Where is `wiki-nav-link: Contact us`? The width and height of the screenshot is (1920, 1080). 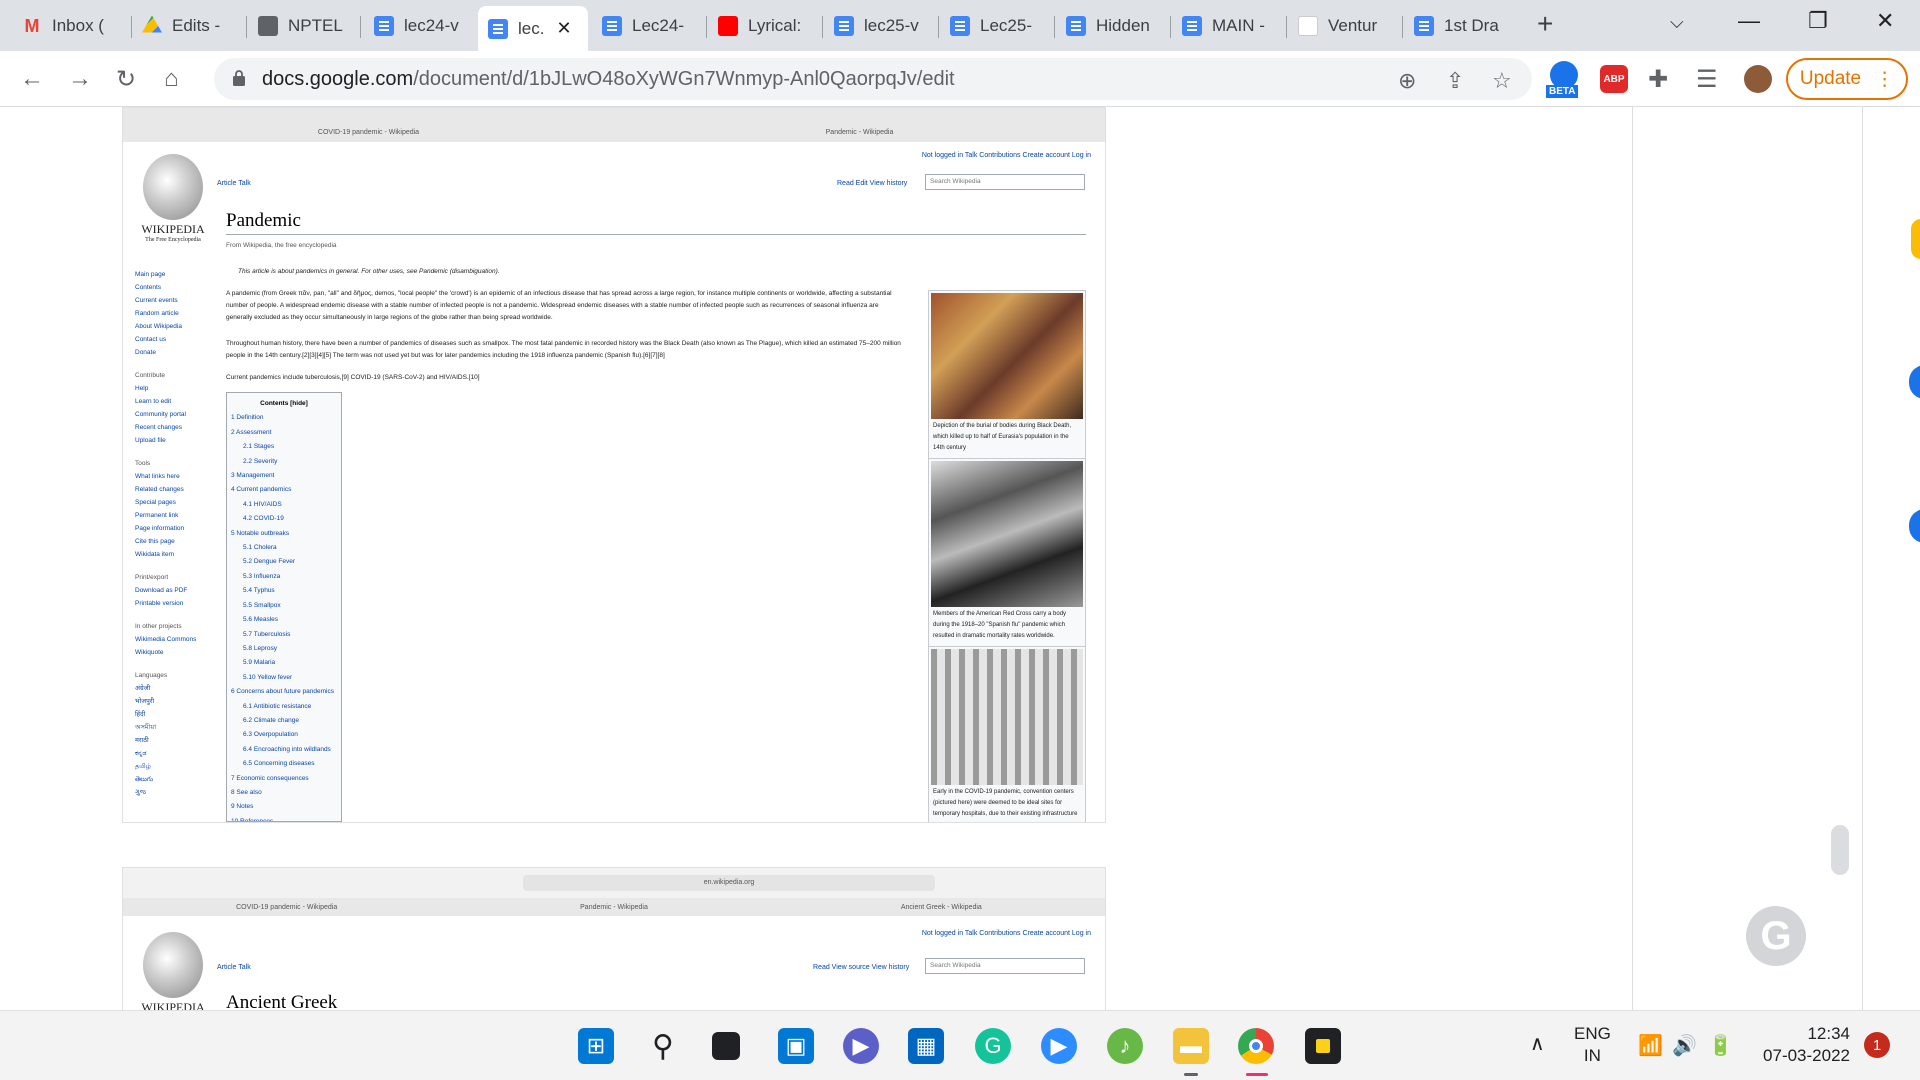 wiki-nav-link: Contact us is located at coordinates (151, 339).